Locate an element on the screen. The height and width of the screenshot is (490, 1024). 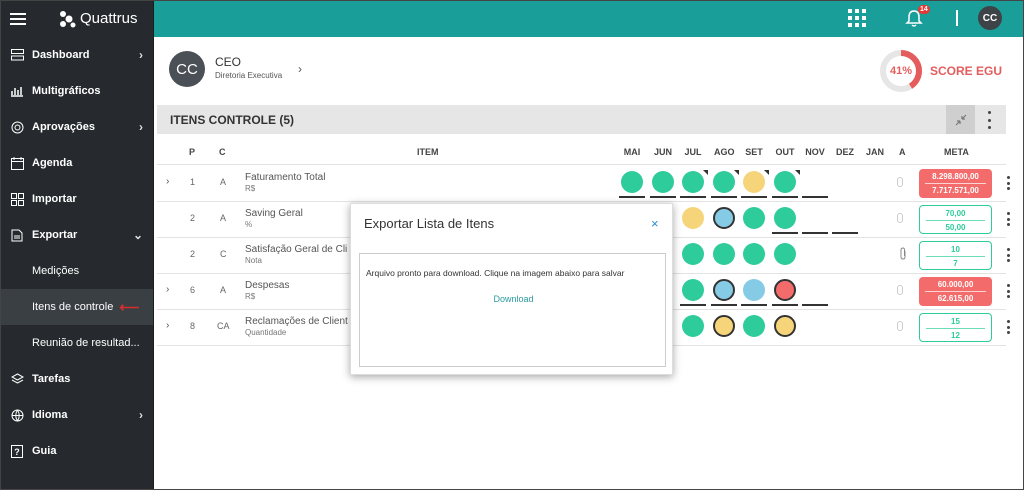
meta-actual: 7.717.571,00 is located at coordinates (955, 190).